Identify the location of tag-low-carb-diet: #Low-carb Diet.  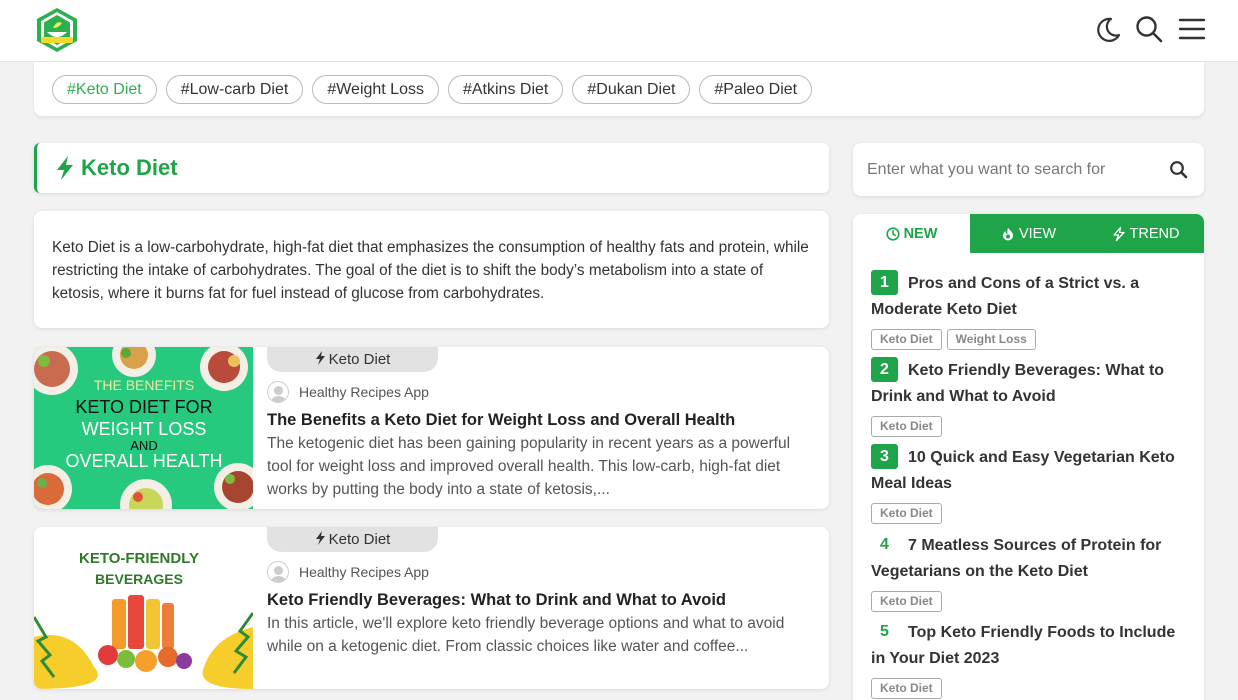
(234, 89).